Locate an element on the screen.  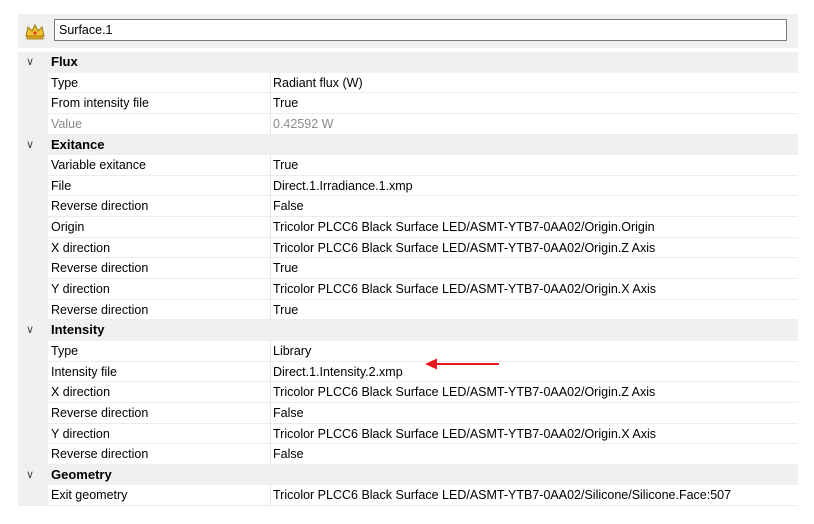
category-flux: ∨ Flux is located at coordinates (408, 62).